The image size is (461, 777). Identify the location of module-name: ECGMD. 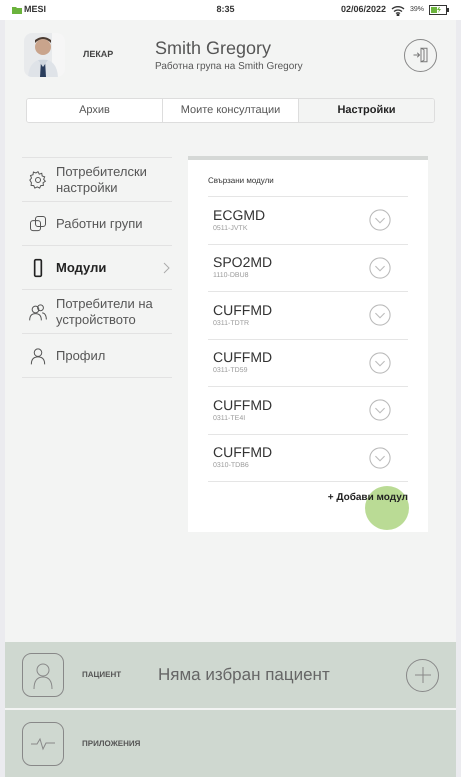
(239, 215).